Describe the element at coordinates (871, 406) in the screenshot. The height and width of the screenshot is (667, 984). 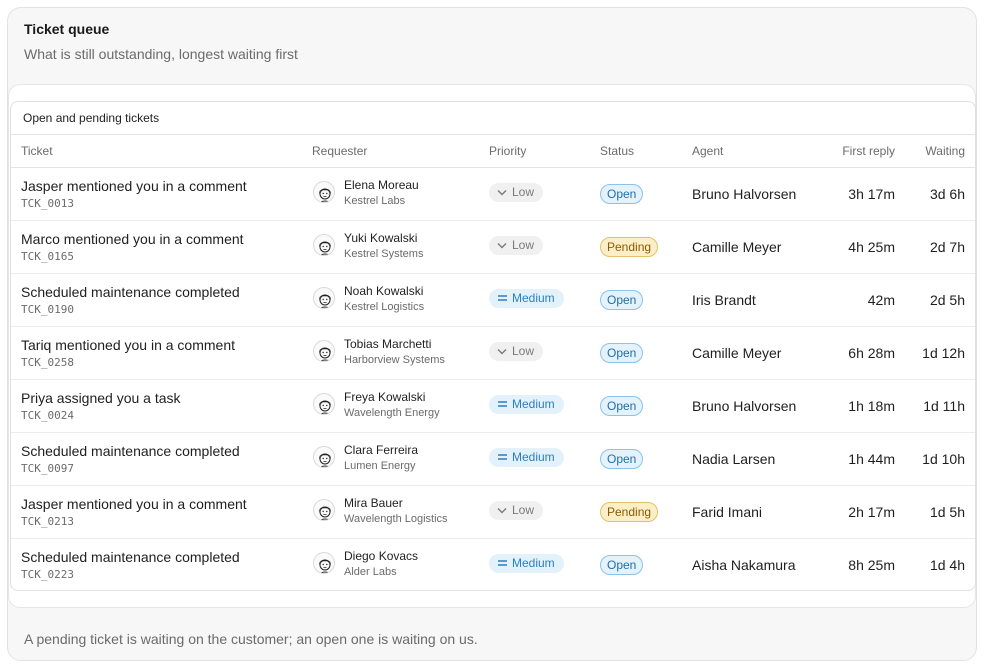
I see `first-reply-value: 1h 18m` at that location.